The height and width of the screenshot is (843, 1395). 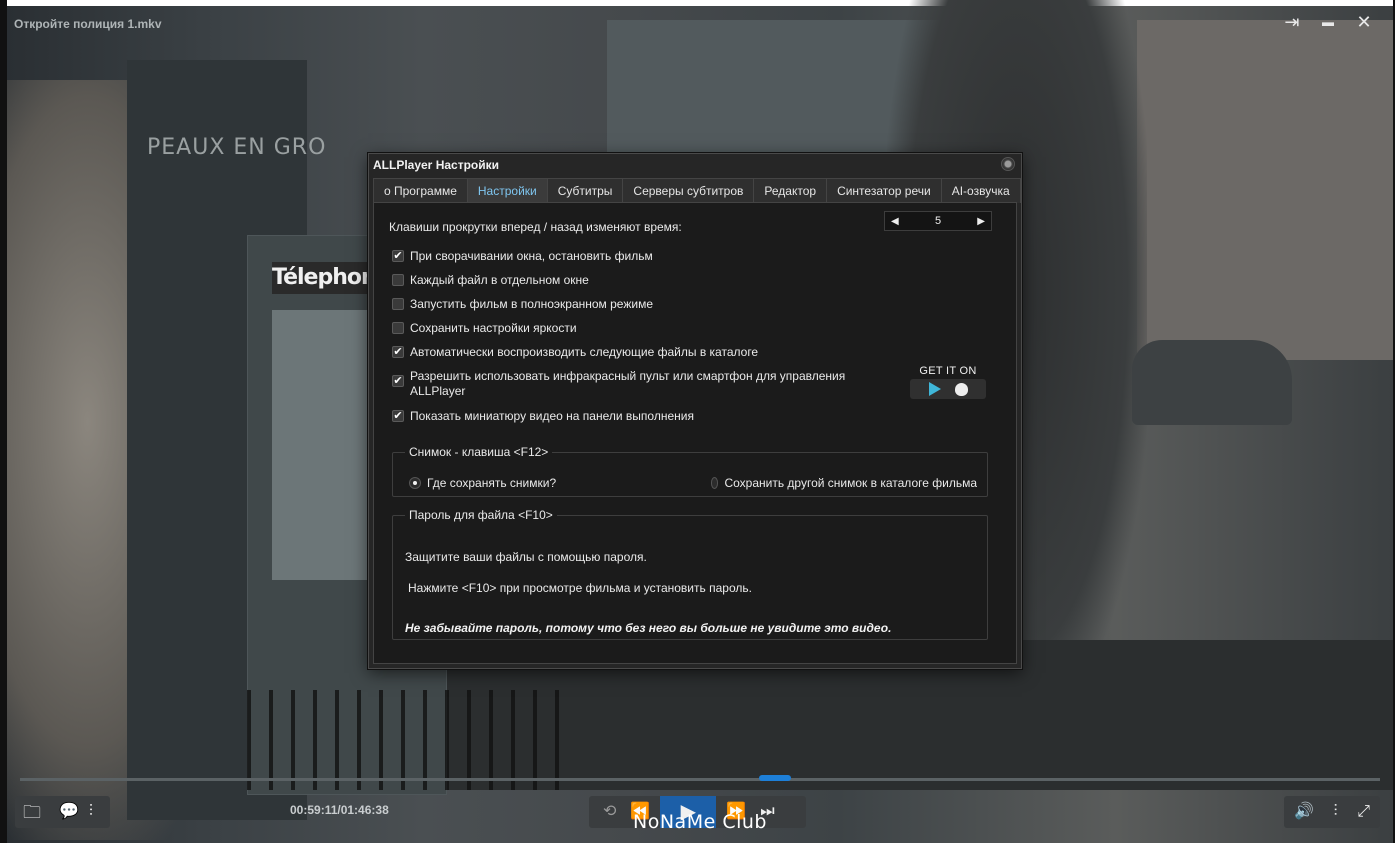 I want to click on scroll-time-stepper: ◀ 5 ▶, so click(x=938, y=221).